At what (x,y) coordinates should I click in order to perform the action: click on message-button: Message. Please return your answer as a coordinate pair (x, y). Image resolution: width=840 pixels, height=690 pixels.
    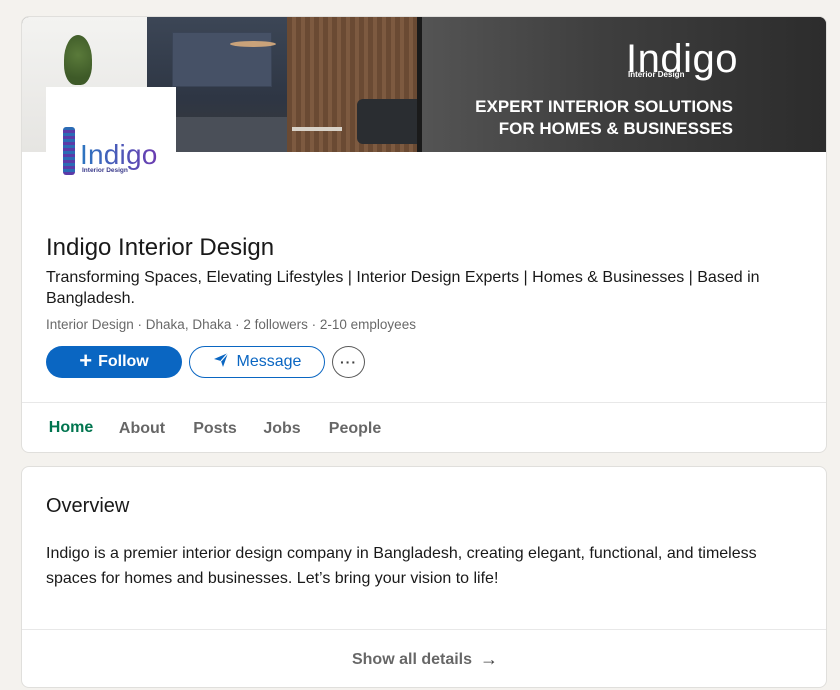
    Looking at the image, I should click on (257, 362).